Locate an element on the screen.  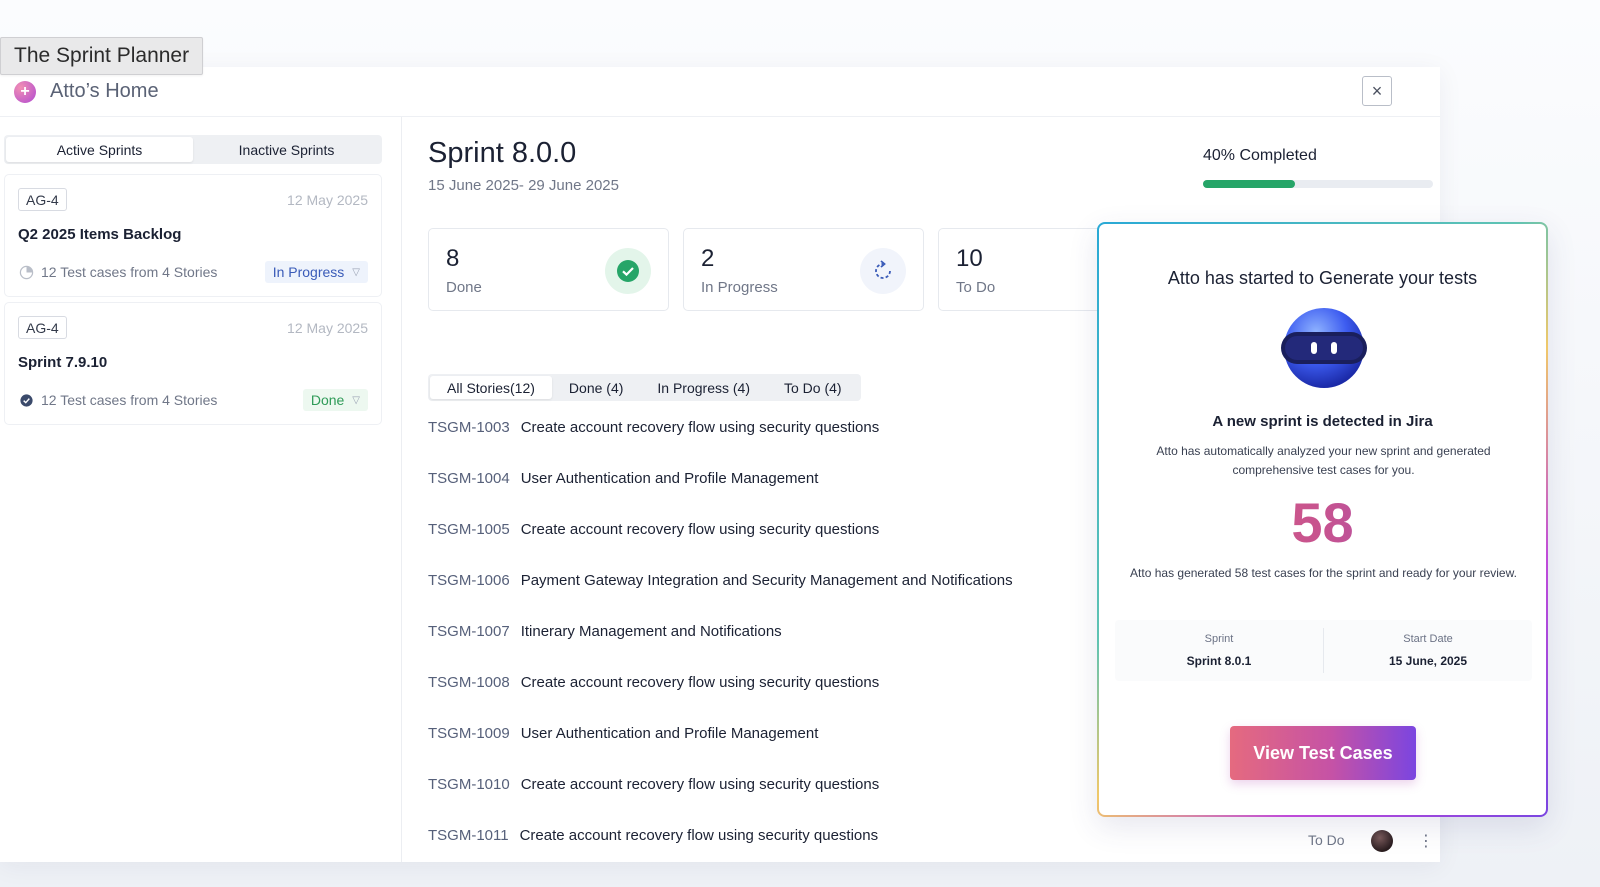
stat-card-in-progress: 2 In Progress is located at coordinates (803, 269).